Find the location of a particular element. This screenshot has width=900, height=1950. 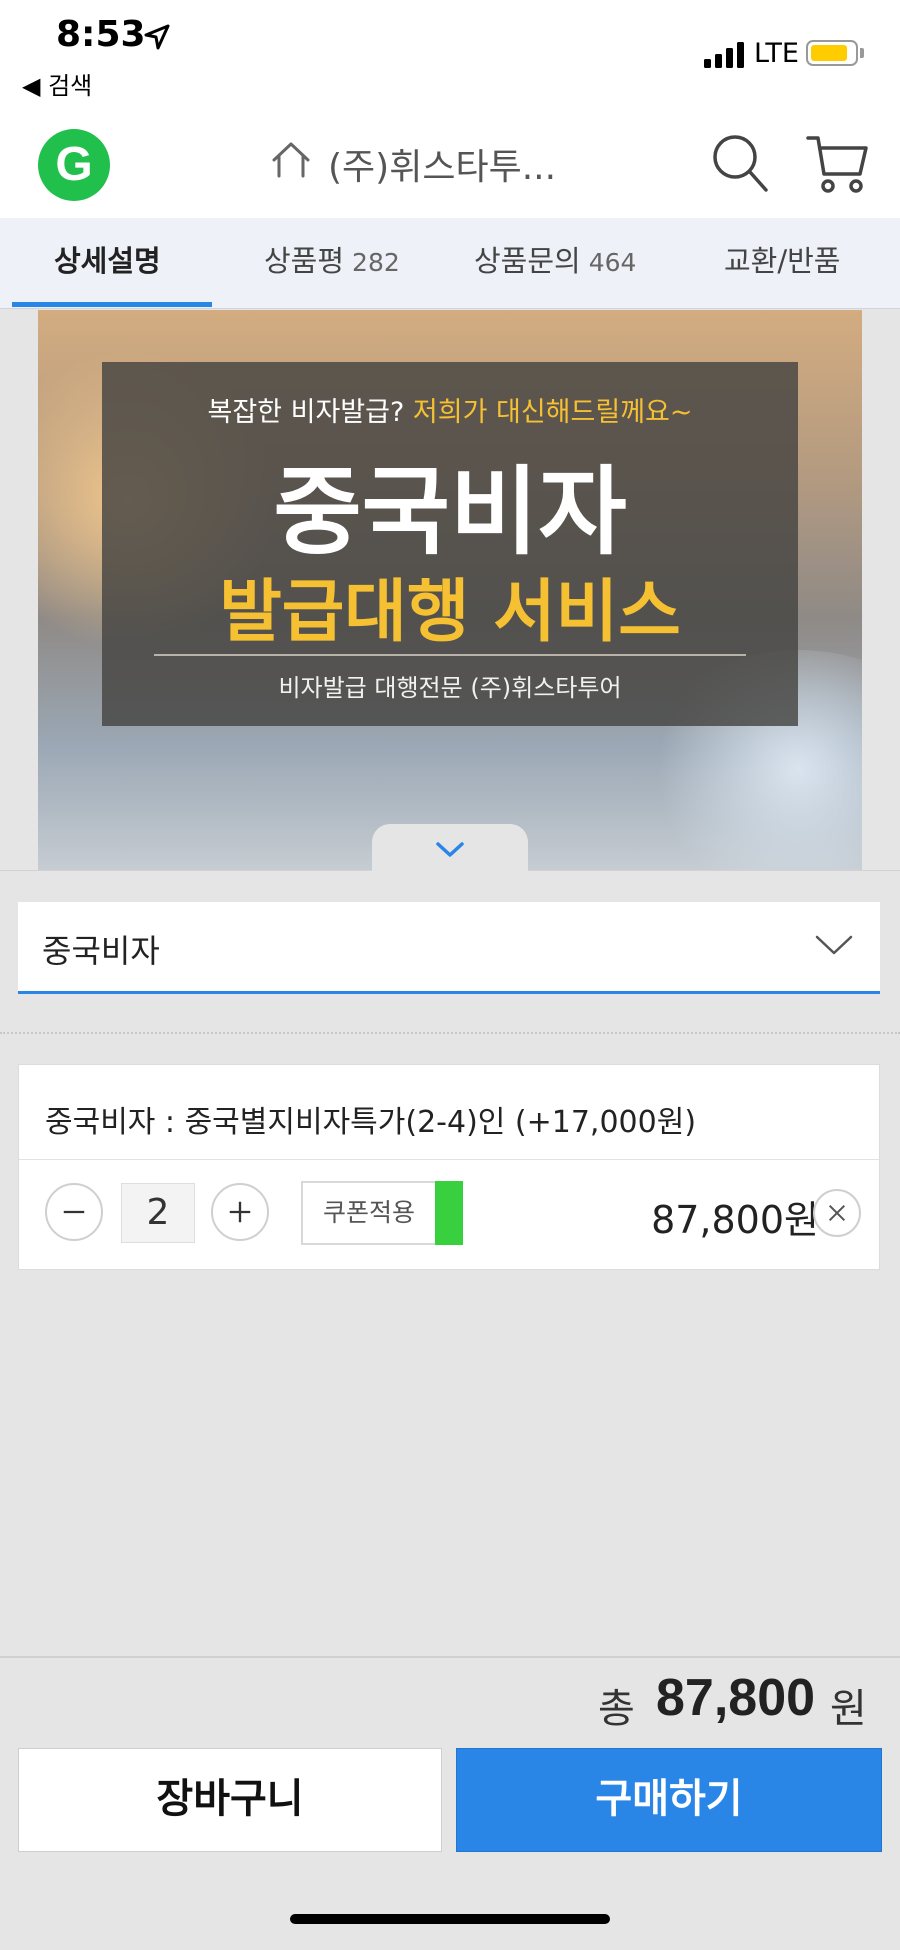

banner-title: 중국비자 is located at coordinates (450, 512).